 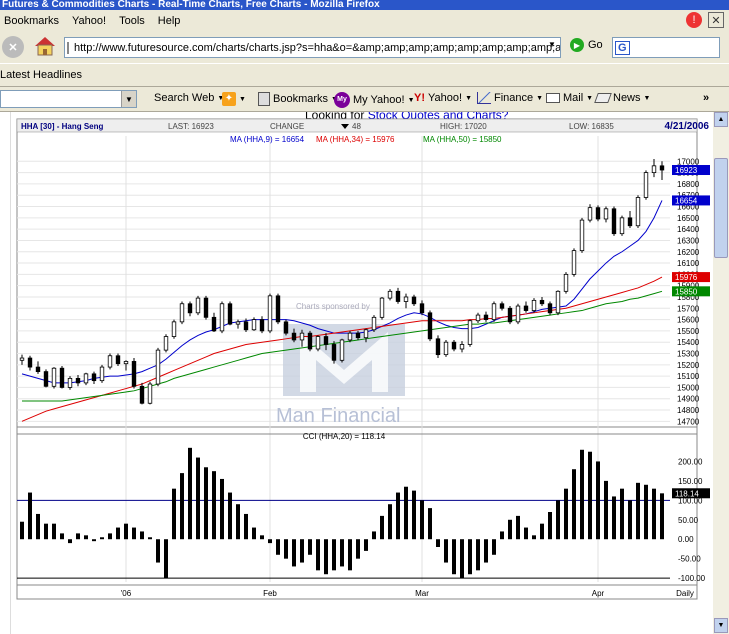 I want to click on url-dropdown-icon: ▼, so click(x=552, y=44).